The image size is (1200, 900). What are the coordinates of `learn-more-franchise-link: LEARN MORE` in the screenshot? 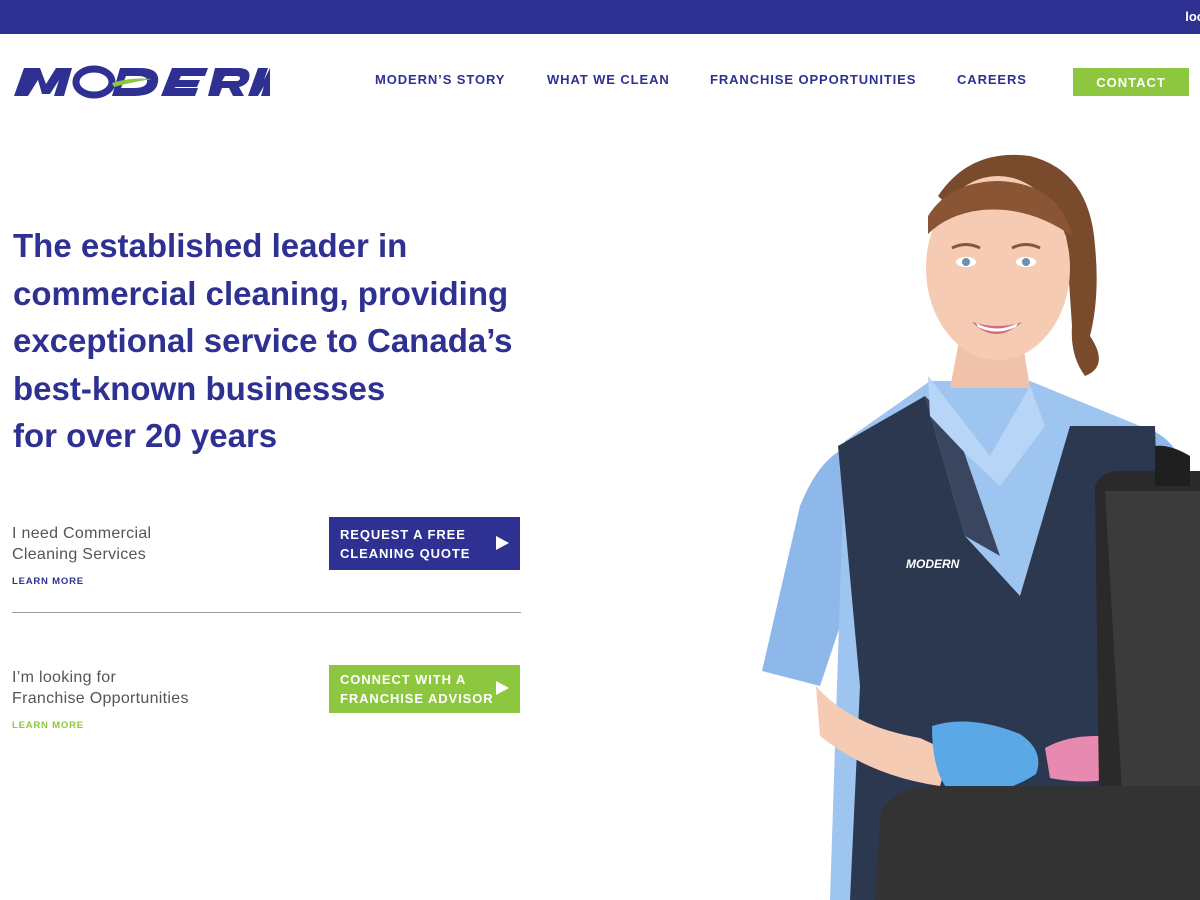 It's located at (48, 725).